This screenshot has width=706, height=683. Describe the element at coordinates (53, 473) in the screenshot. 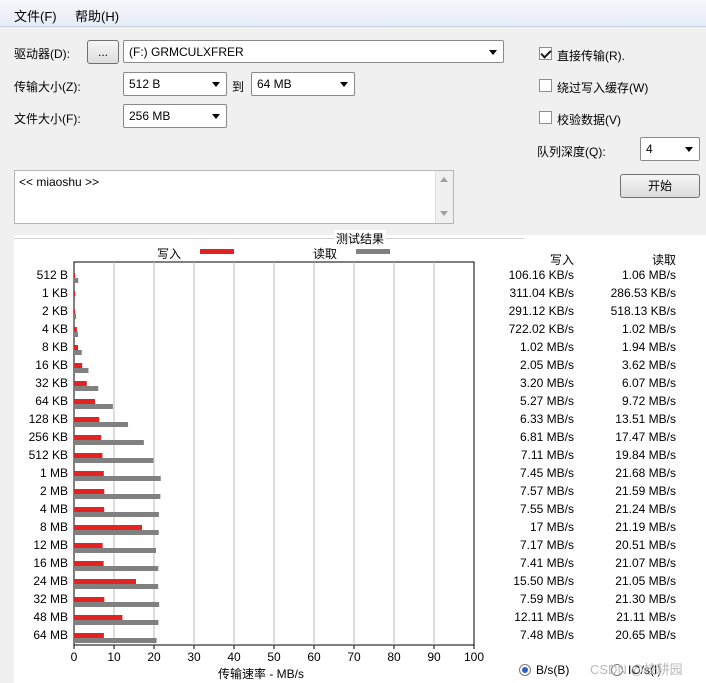

I see `row-label: 1 MB` at that location.